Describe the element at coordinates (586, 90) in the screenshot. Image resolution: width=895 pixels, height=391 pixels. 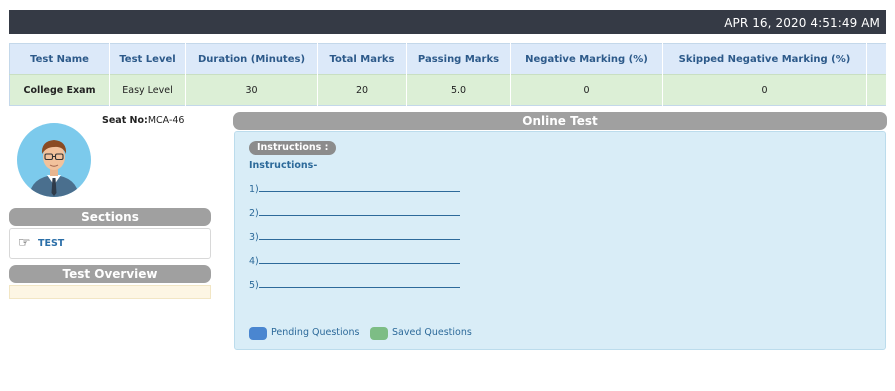
I see `cell-negative-marking: 0` at that location.